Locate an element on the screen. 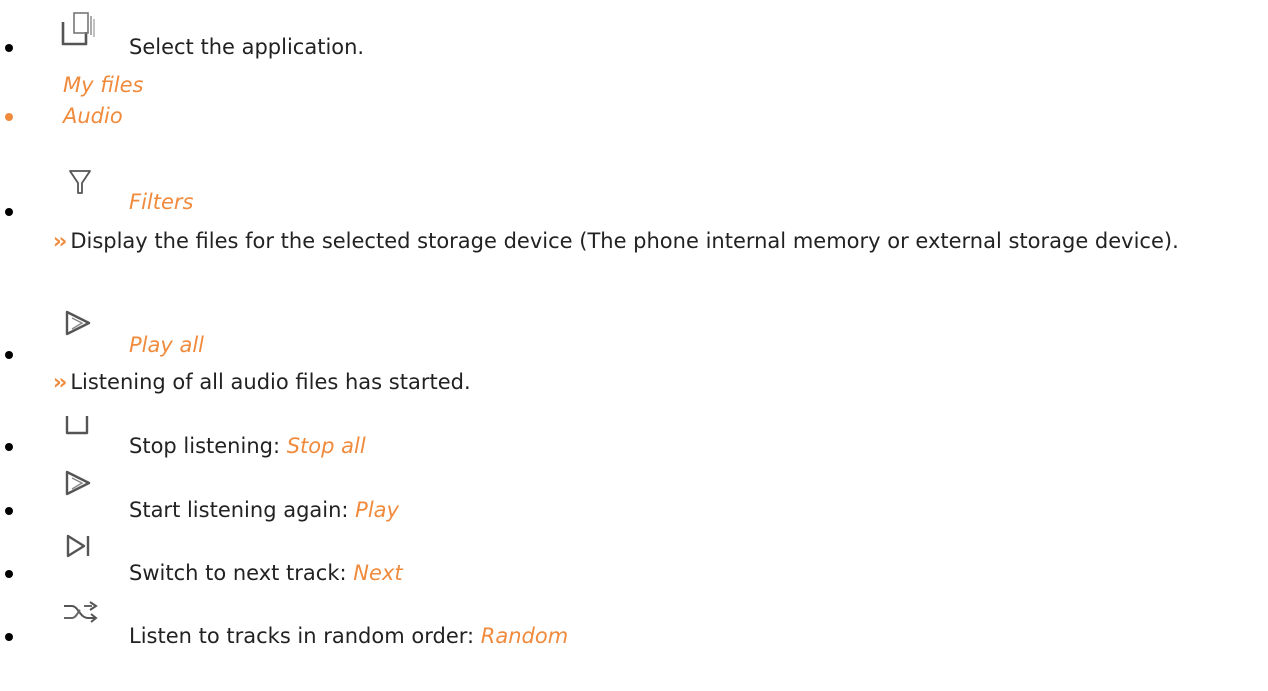 This screenshot has width=1268, height=691. action-label: Listen to tracks in random order: is located at coordinates (305, 636).